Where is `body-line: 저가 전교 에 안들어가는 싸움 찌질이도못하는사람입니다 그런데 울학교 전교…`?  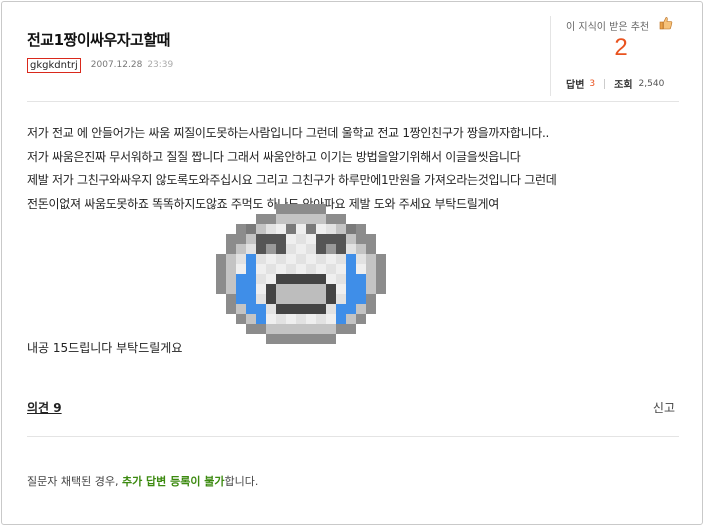
body-line: 저가 전교 에 안들어가는 싸움 찌질이도못하는사람입니다 그런데 울학교 전교… is located at coordinates (288, 133).